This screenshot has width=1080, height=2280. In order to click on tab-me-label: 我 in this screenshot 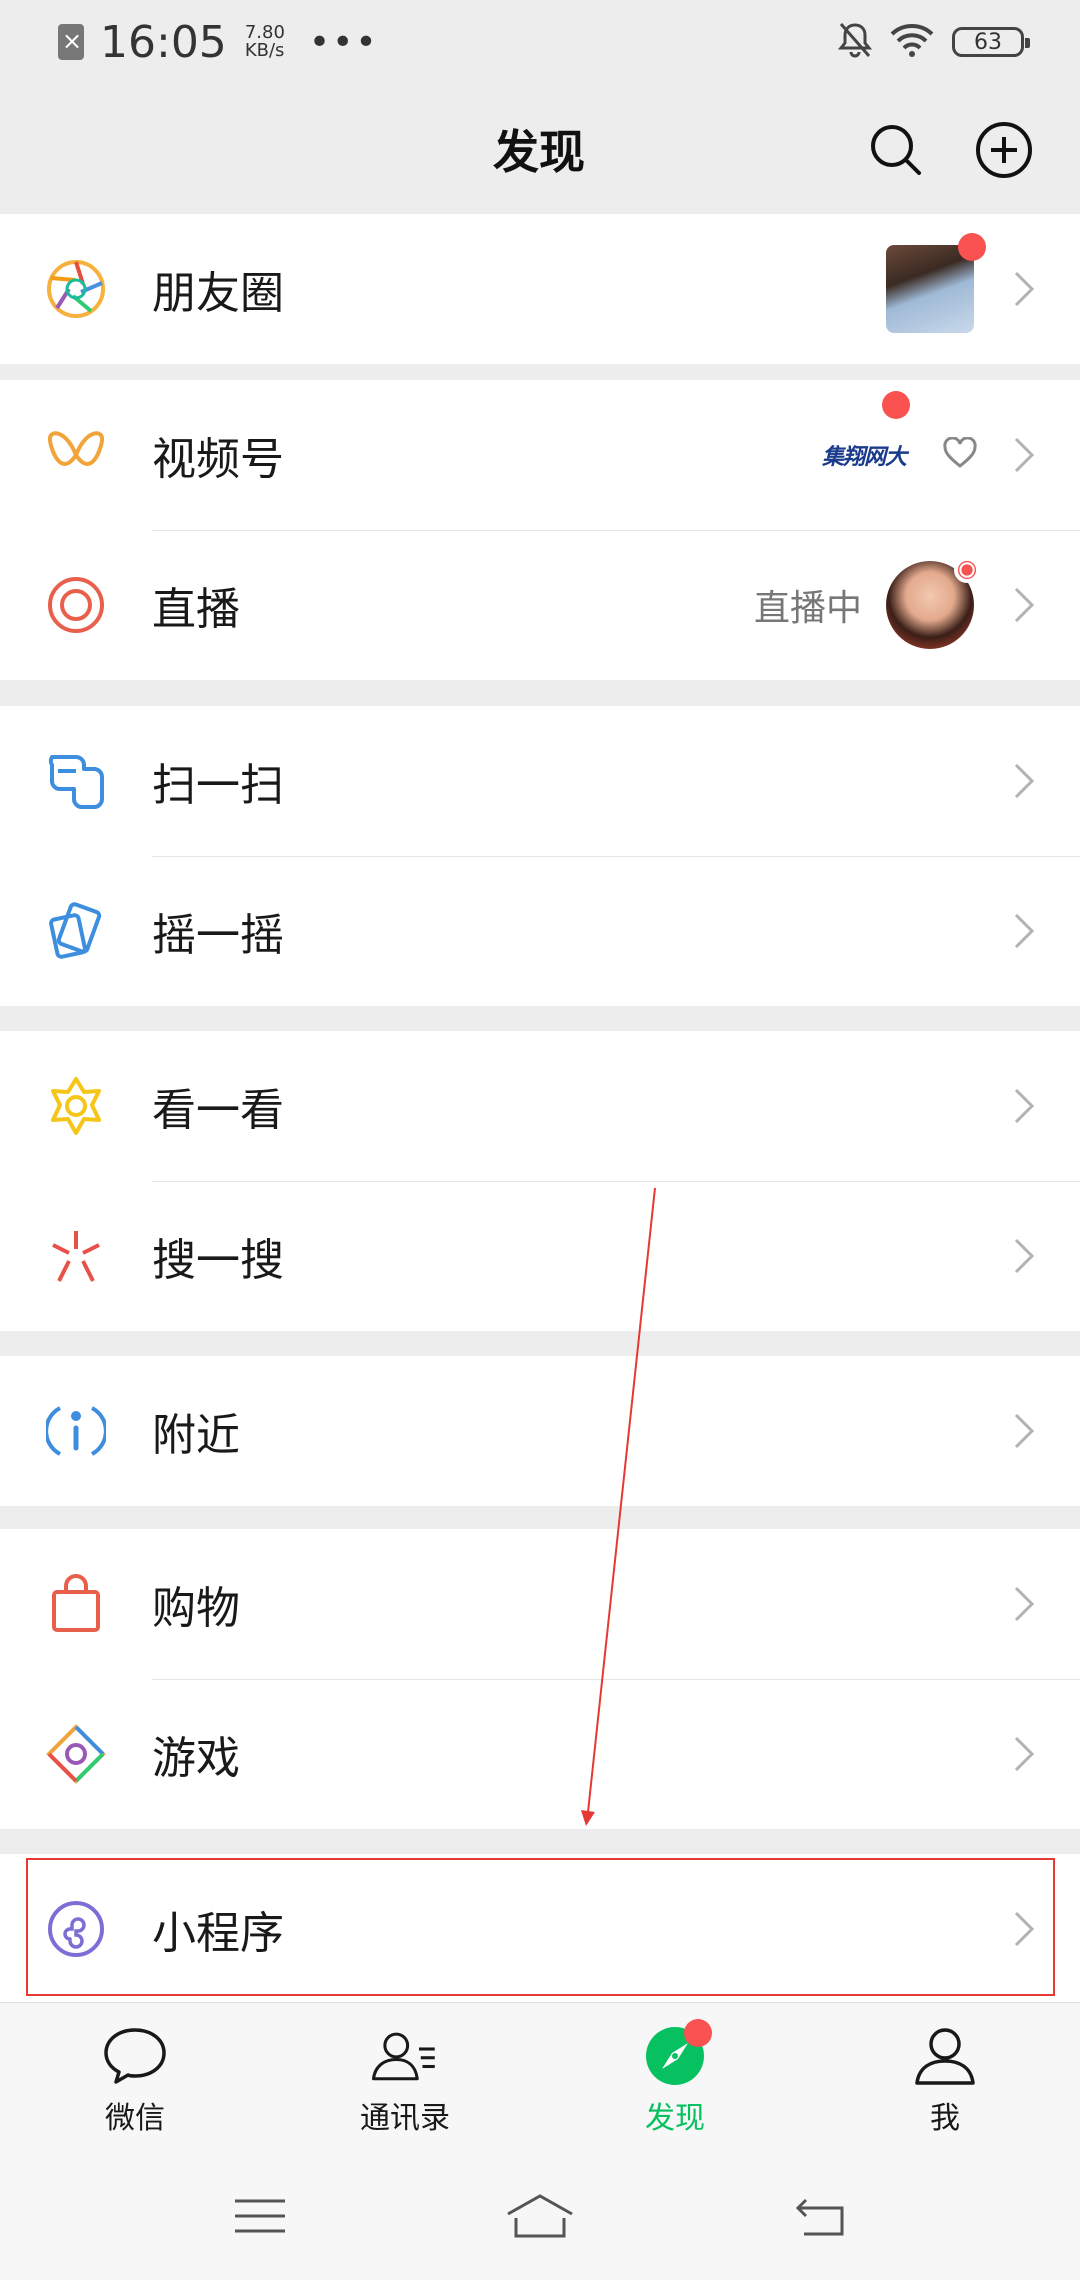, I will do `click(945, 2118)`.